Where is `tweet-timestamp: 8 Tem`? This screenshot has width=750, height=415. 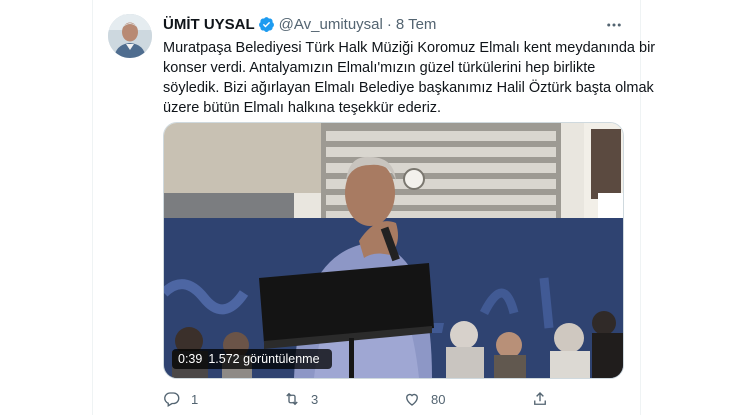
tweet-timestamp: 8 Tem is located at coordinates (416, 24).